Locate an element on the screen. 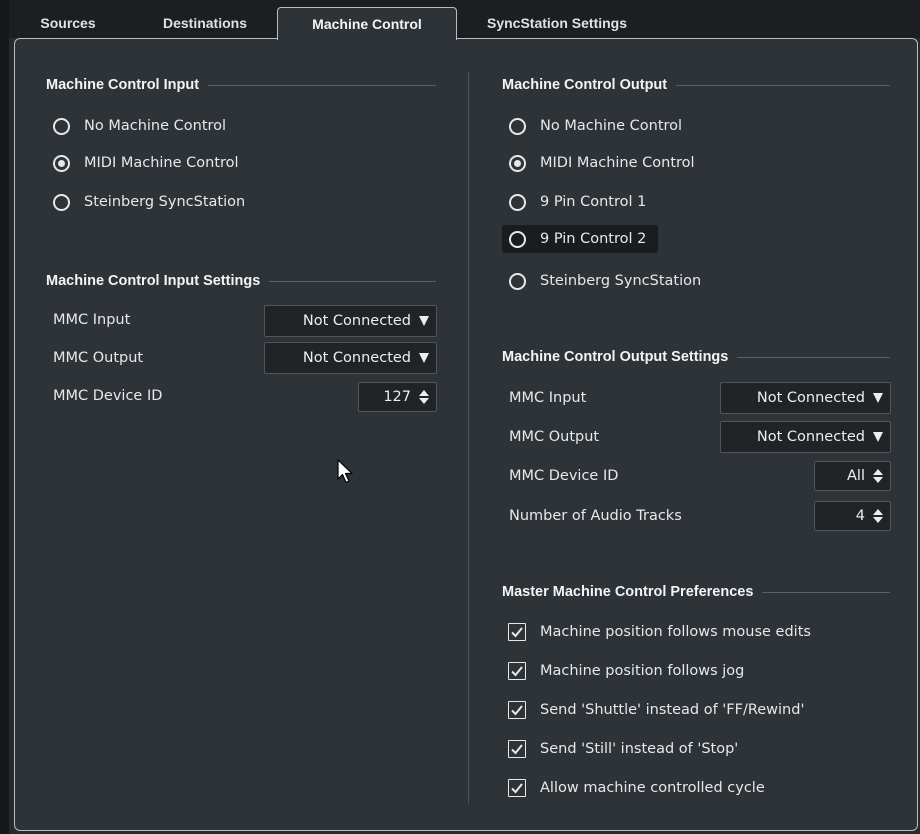 The height and width of the screenshot is (834, 920). section-title: Machine Control Output Settings is located at coordinates (615, 357).